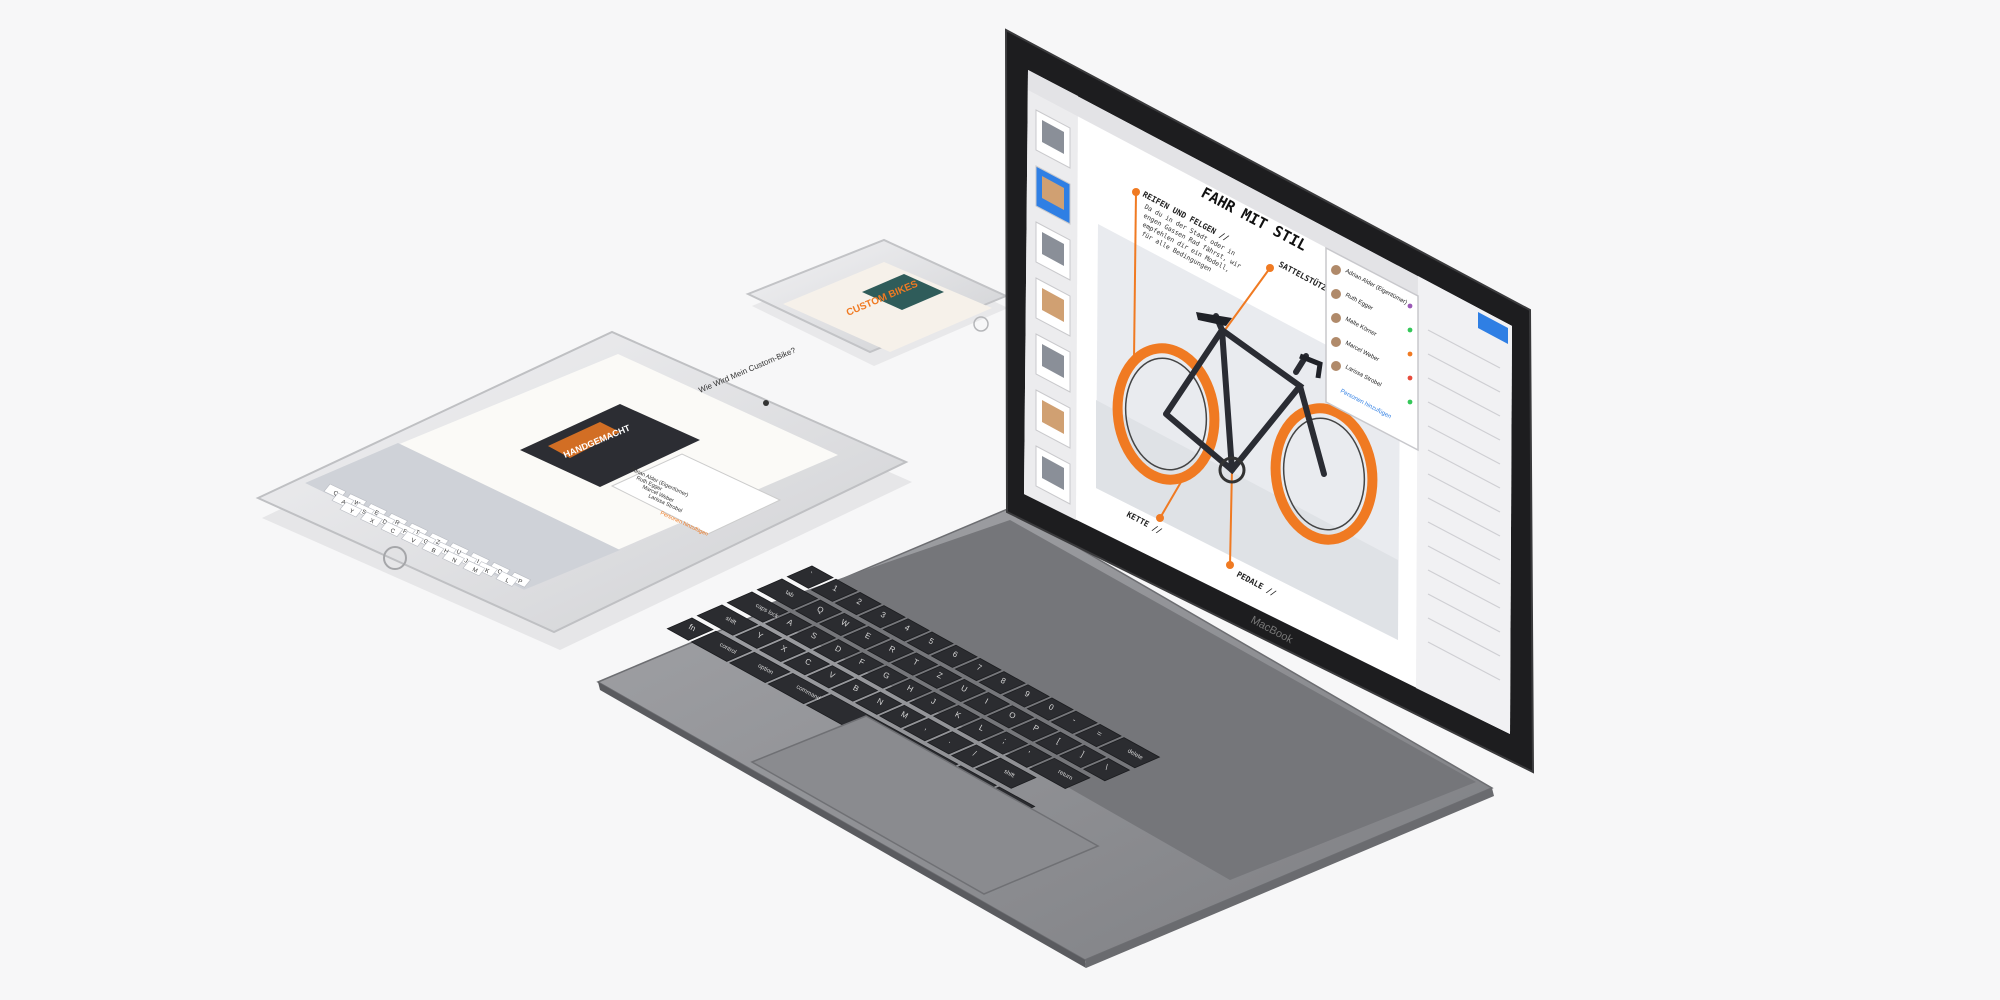  I want to click on ipad-doc-heading: Wie Wird Mein Custom-Bike?, so click(747, 370).